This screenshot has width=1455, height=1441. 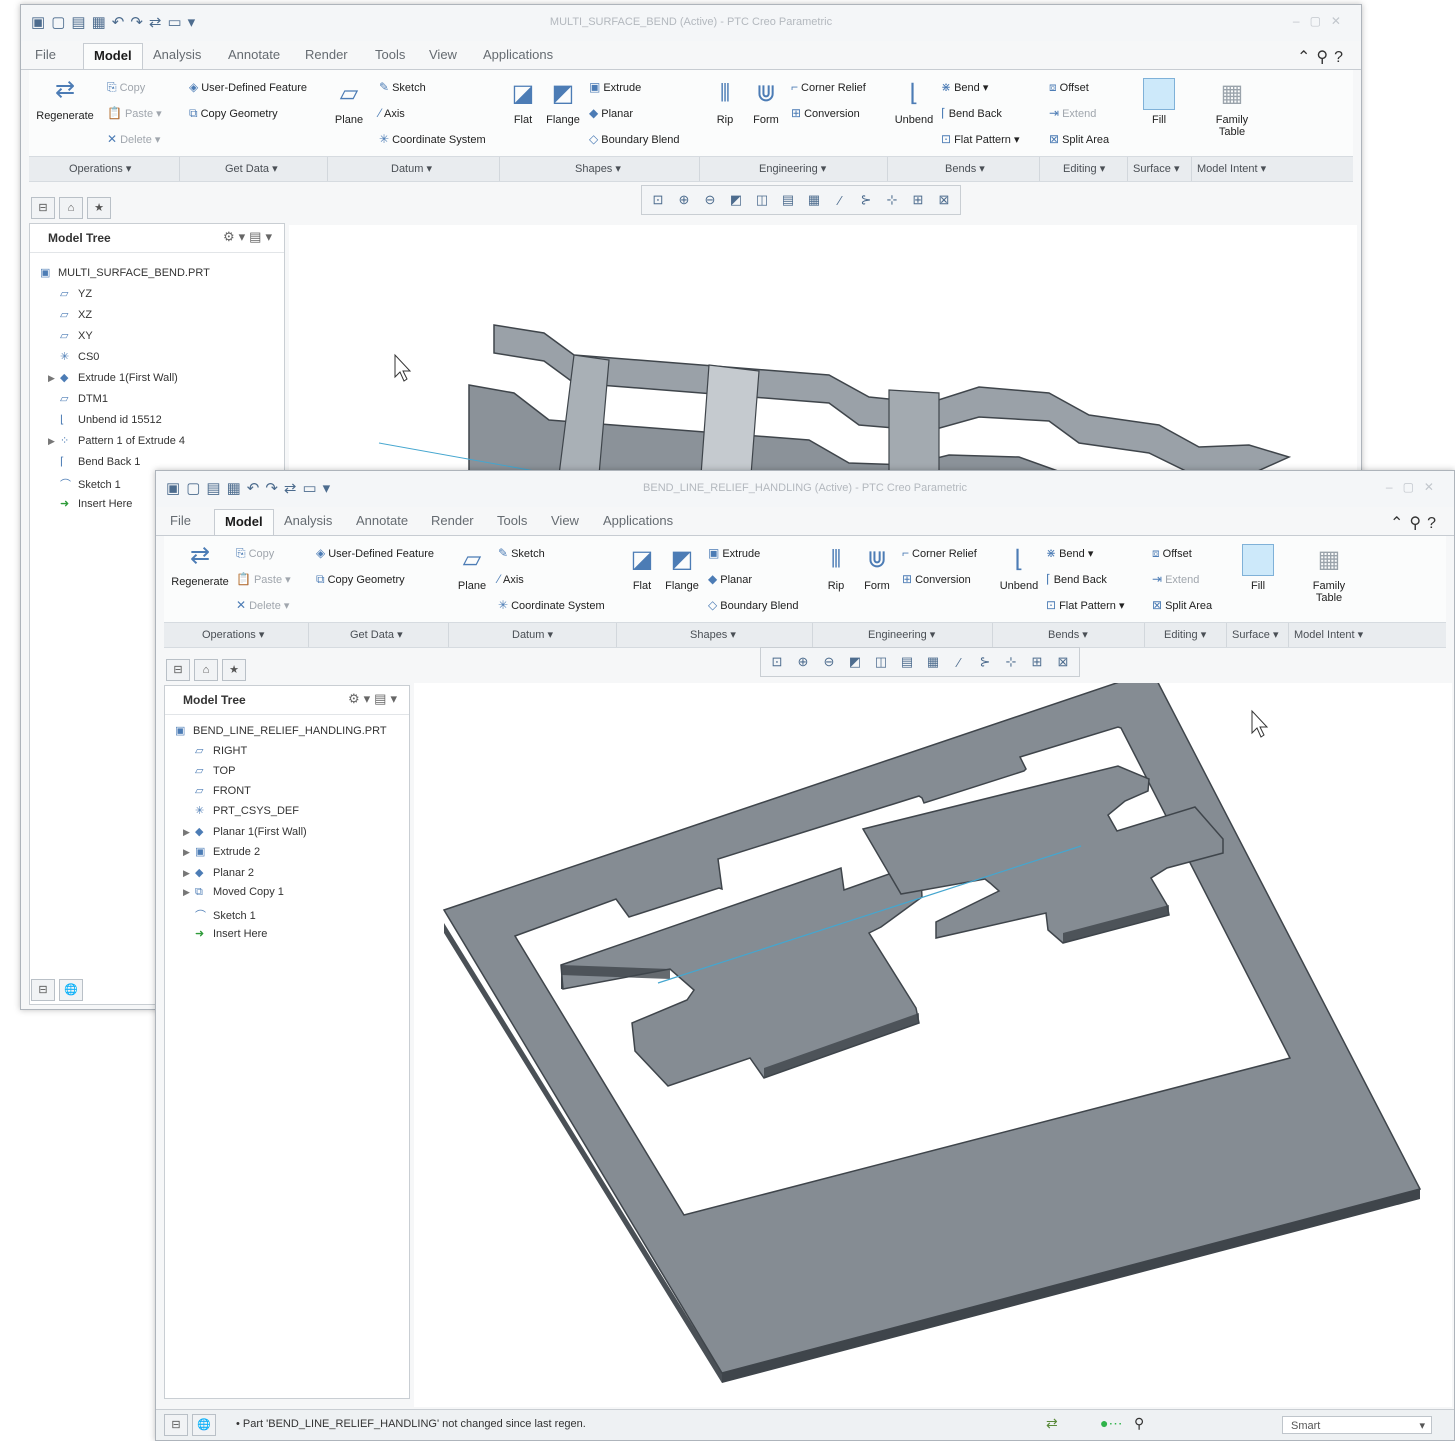 I want to click on tab-view: View, so click(x=443, y=54).